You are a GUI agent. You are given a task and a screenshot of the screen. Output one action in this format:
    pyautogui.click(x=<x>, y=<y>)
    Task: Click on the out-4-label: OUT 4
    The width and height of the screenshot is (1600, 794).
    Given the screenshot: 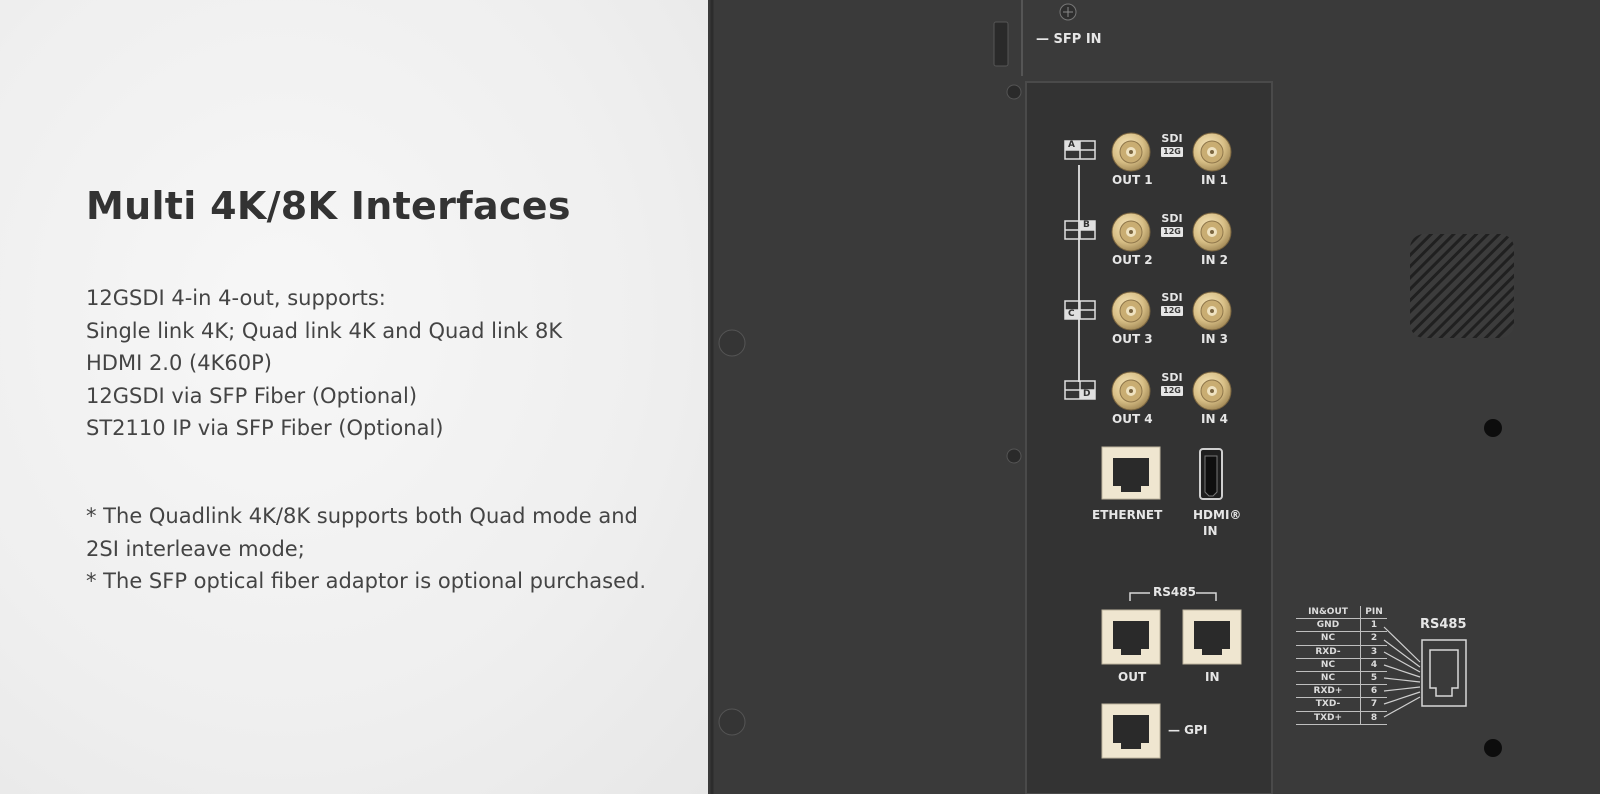 What is the action you would take?
    pyautogui.click(x=1132, y=419)
    